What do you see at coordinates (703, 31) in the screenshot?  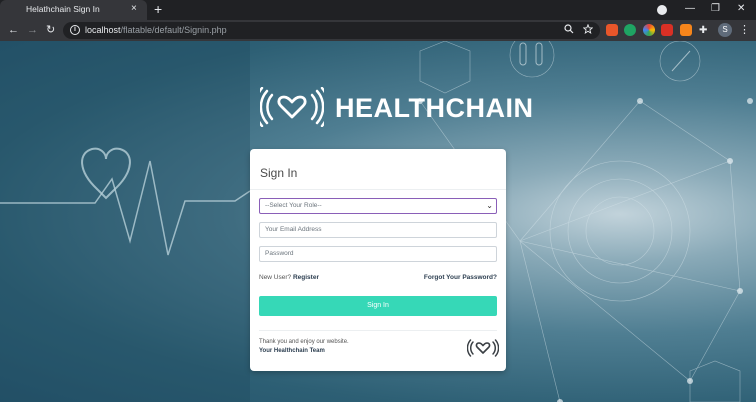 I see `extensions-puzzle-icon: ✚` at bounding box center [703, 31].